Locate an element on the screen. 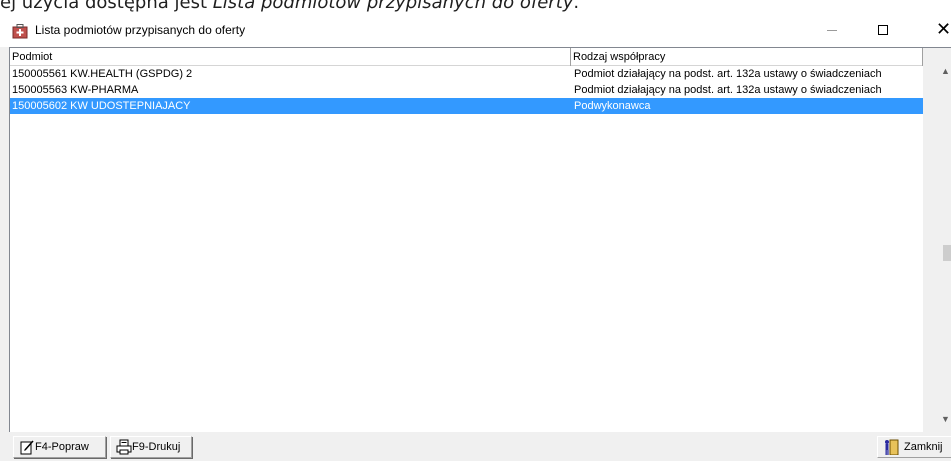 The image size is (951, 461). minimize-button is located at coordinates (833, 30).